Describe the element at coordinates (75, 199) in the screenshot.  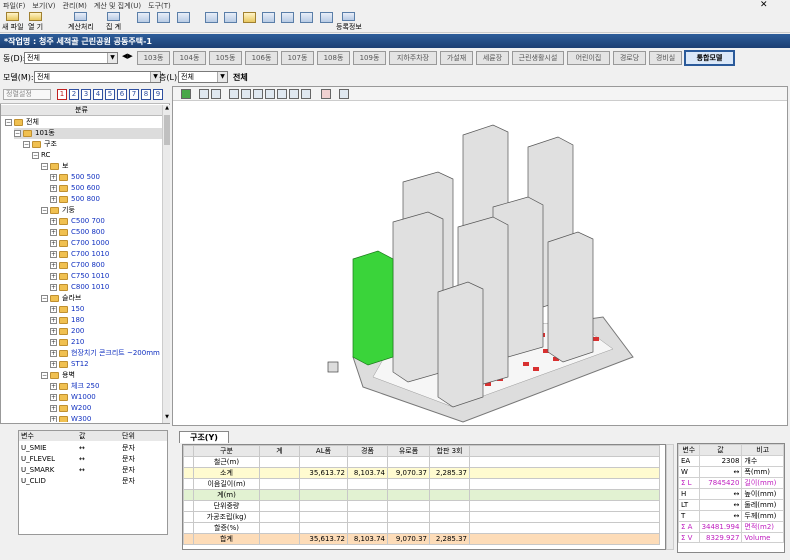
I see `tree-item: +500 800` at that location.